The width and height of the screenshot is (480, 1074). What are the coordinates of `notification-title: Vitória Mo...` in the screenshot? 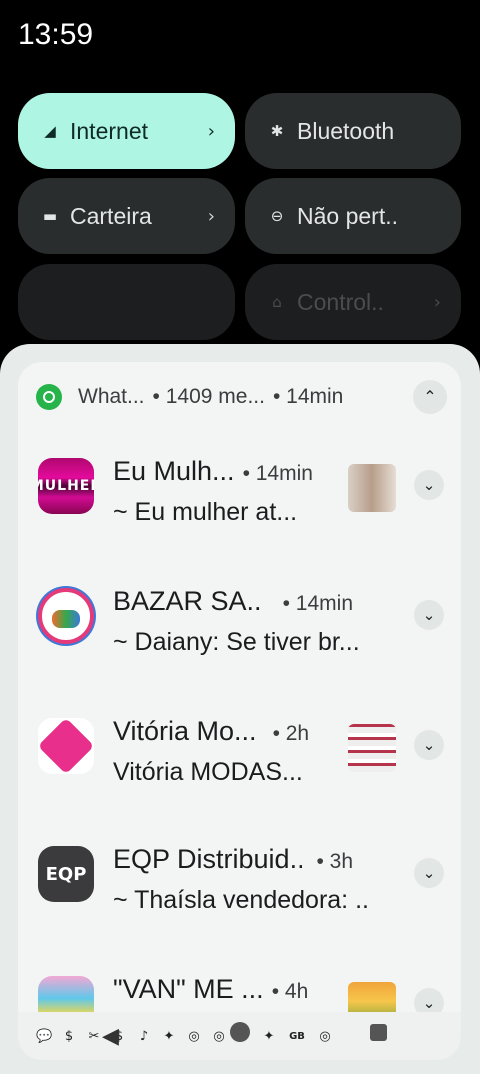 It's located at (185, 731).